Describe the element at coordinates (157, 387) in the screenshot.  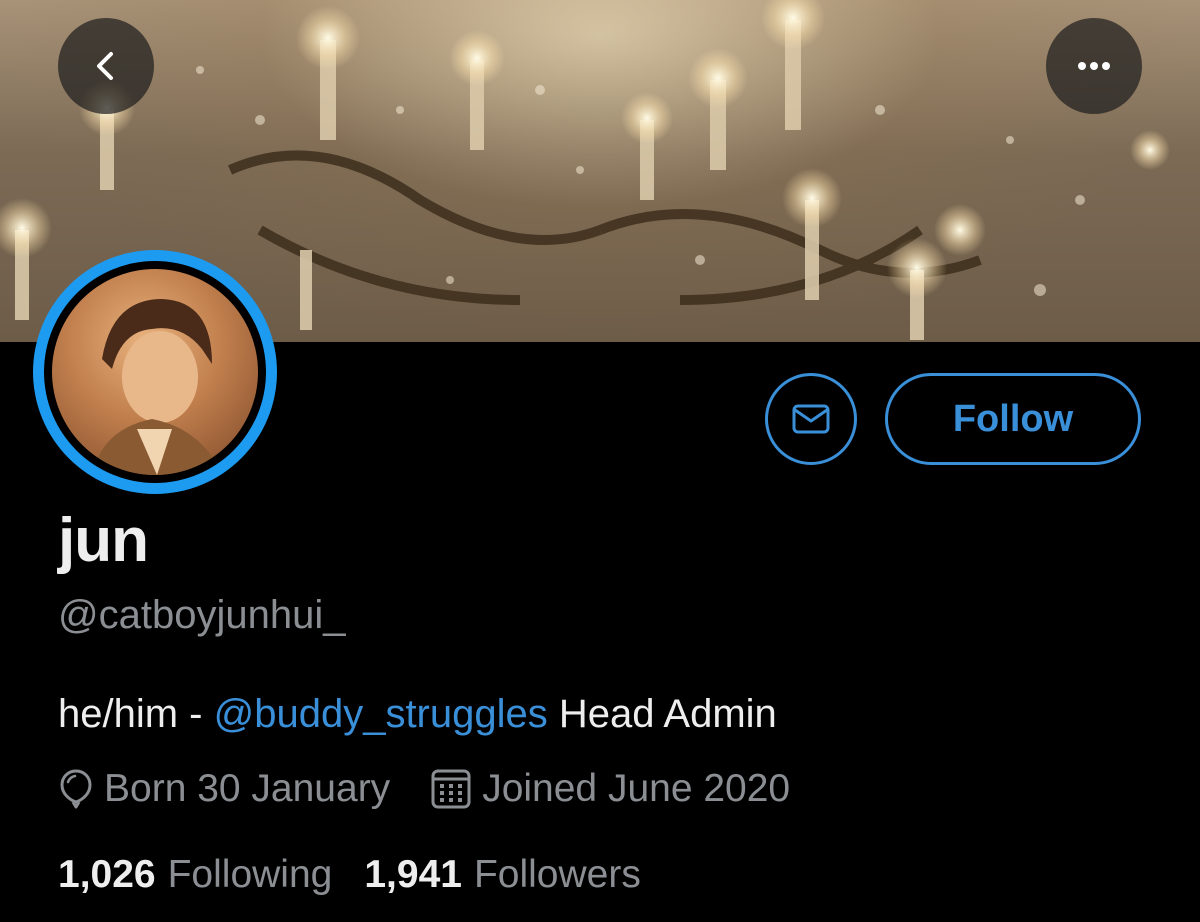
I see `avatar-portrait-image` at that location.